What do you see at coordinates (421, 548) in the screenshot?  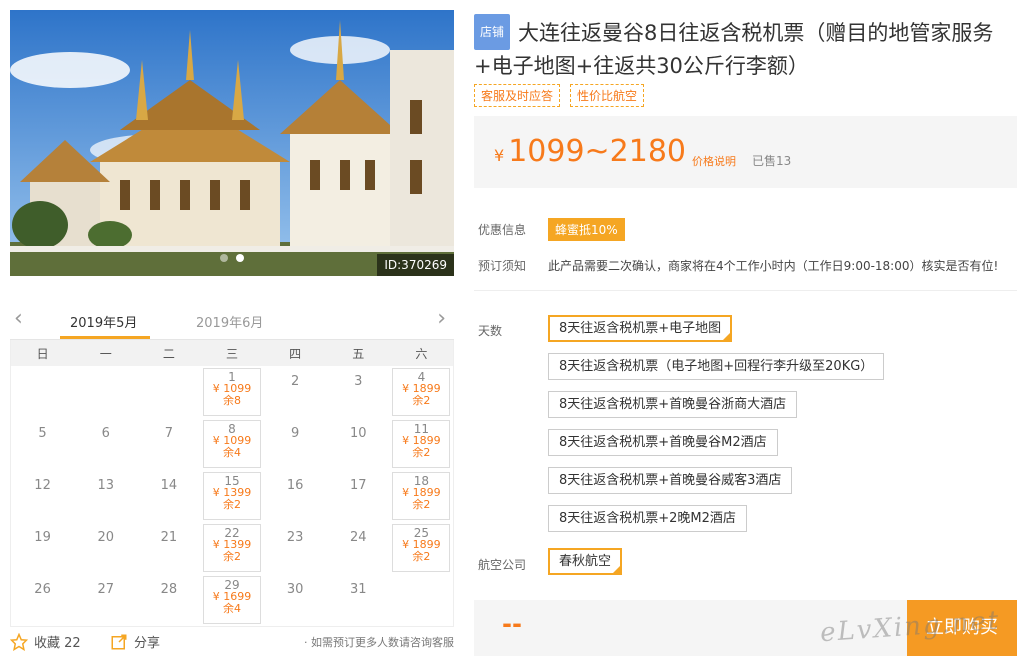 I see `available-date: 25 ¥ 1899 余2` at bounding box center [421, 548].